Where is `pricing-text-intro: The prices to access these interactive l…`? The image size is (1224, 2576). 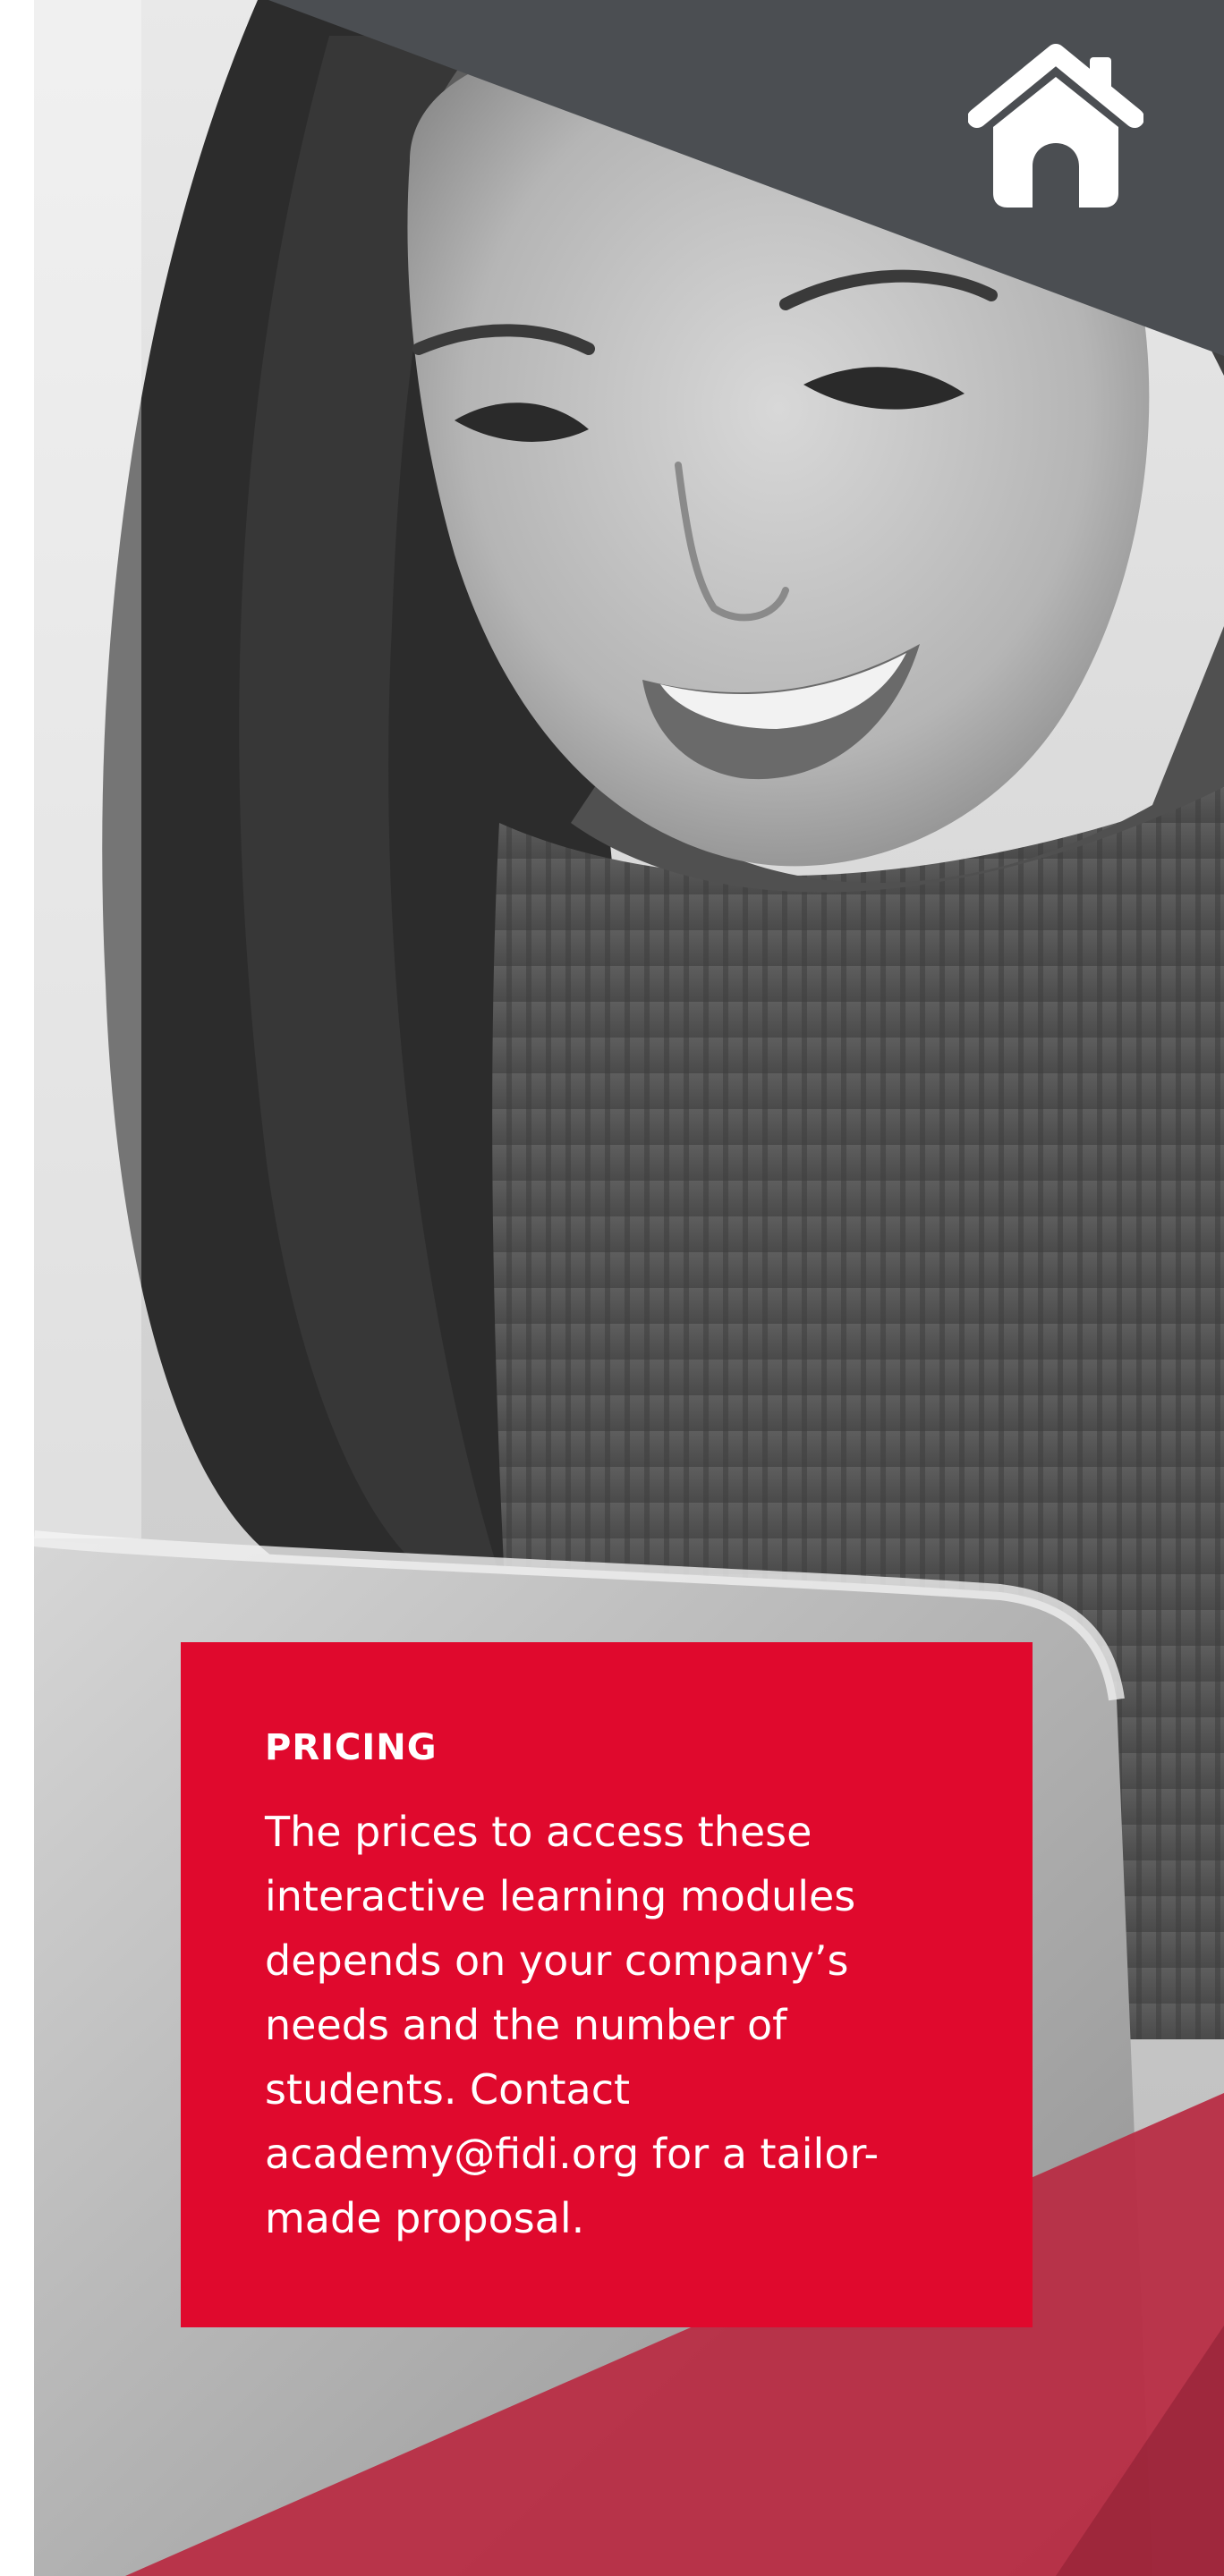 pricing-text-intro: The prices to access these interactive l… is located at coordinates (560, 1961).